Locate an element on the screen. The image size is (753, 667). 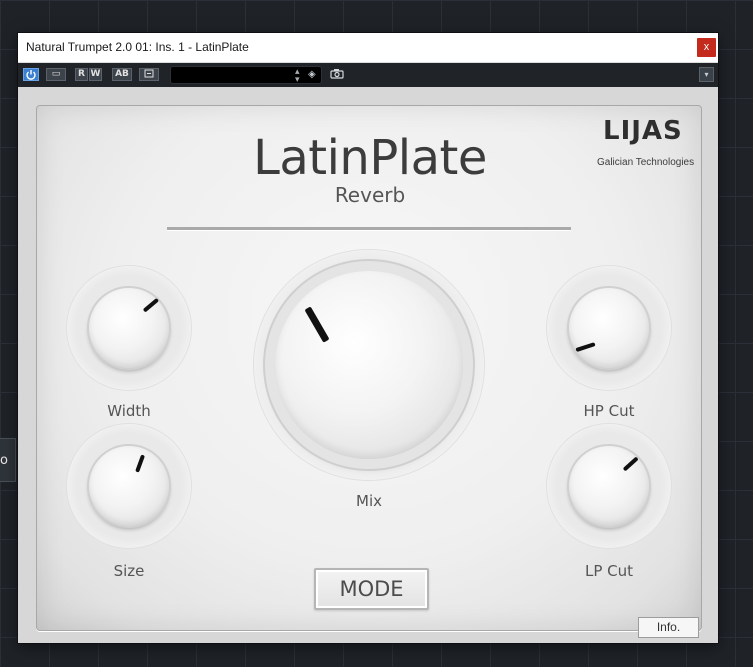
settings-dropdown-button: ▾ is located at coordinates (706, 74).